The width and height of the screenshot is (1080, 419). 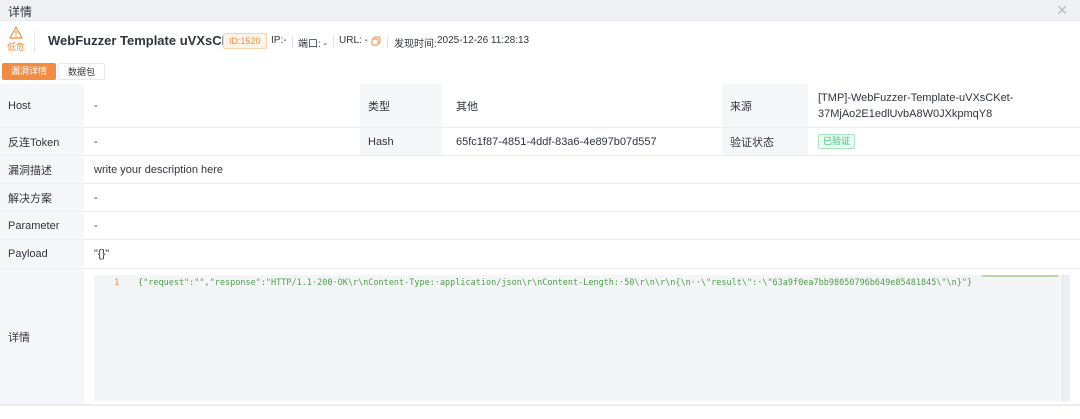 What do you see at coordinates (312, 44) in the screenshot?
I see `port-label: 端口: -` at bounding box center [312, 44].